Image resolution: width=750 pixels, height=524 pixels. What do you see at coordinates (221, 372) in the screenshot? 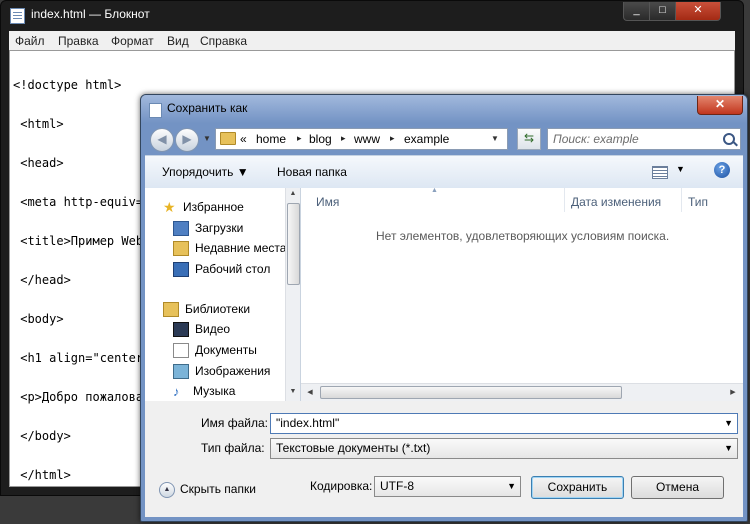
I see `nav-item-pictures: Изображения` at bounding box center [221, 372].